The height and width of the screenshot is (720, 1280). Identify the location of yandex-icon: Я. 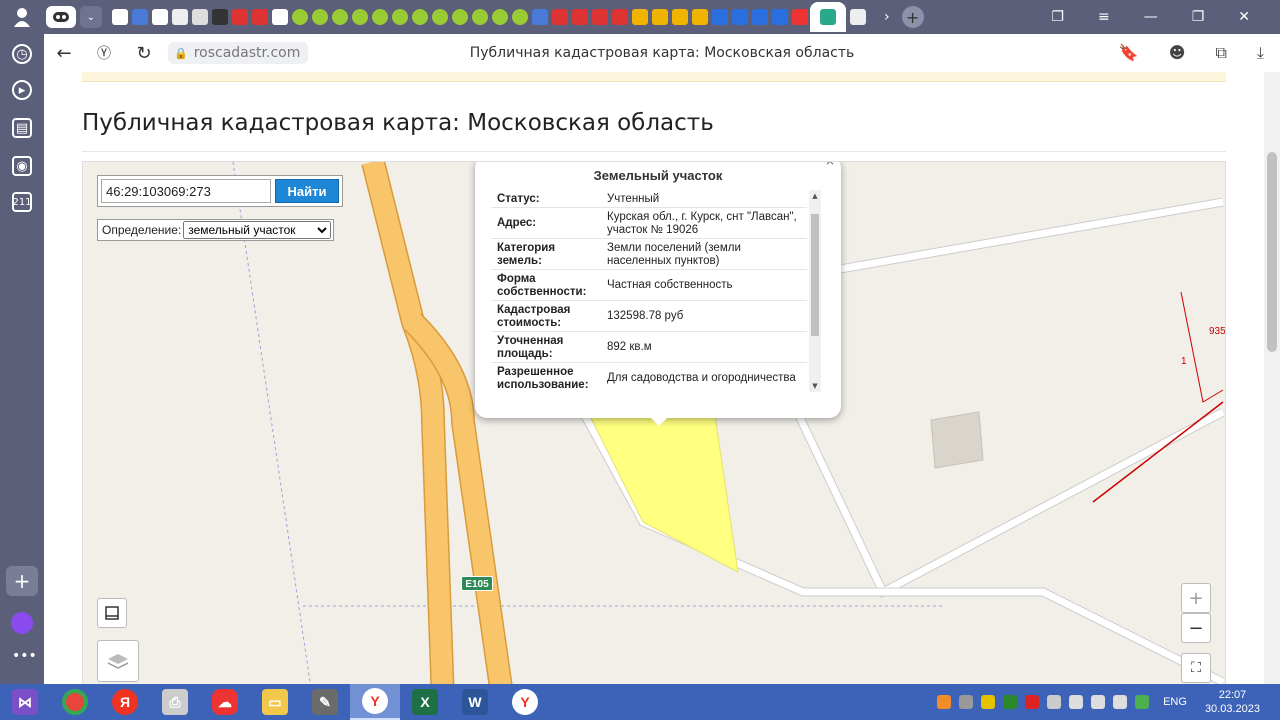
(125, 702).